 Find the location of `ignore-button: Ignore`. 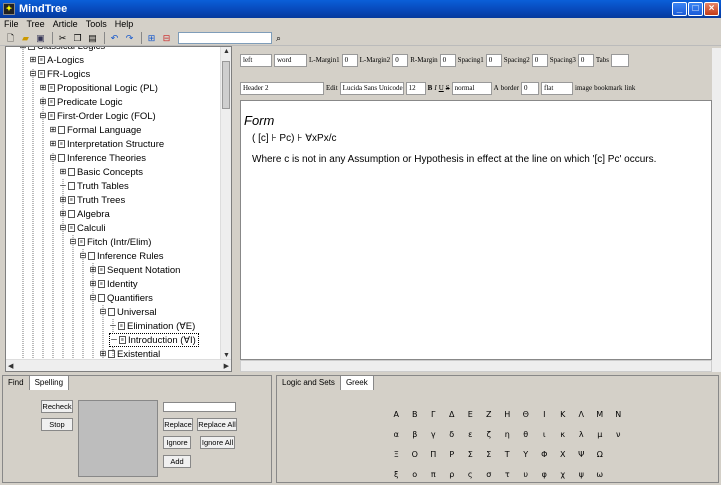

ignore-button: Ignore is located at coordinates (177, 442).